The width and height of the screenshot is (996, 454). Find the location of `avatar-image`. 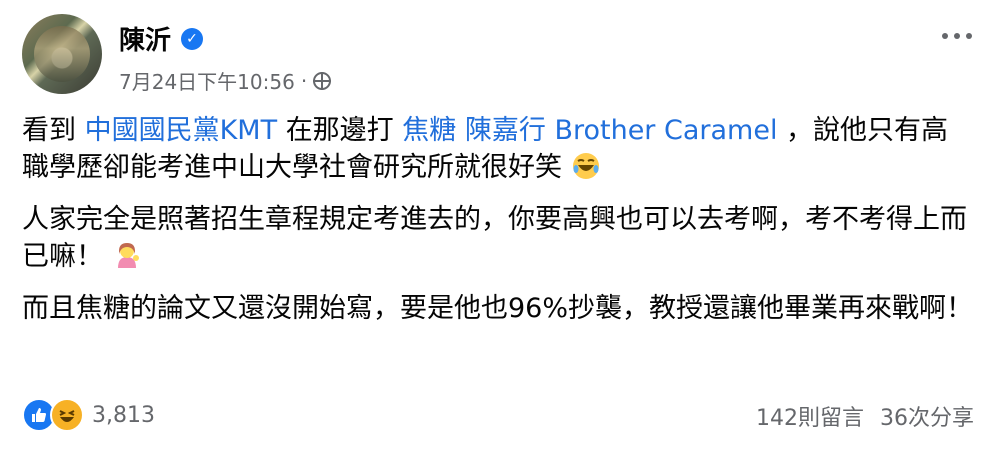

avatar-image is located at coordinates (62, 54).